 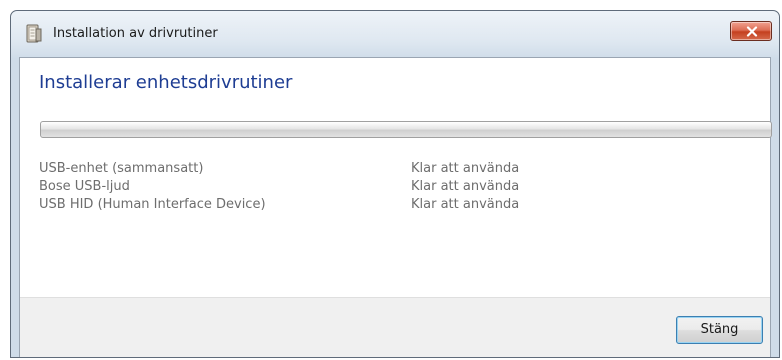 I want to click on driver-install-icon, so click(x=34, y=34).